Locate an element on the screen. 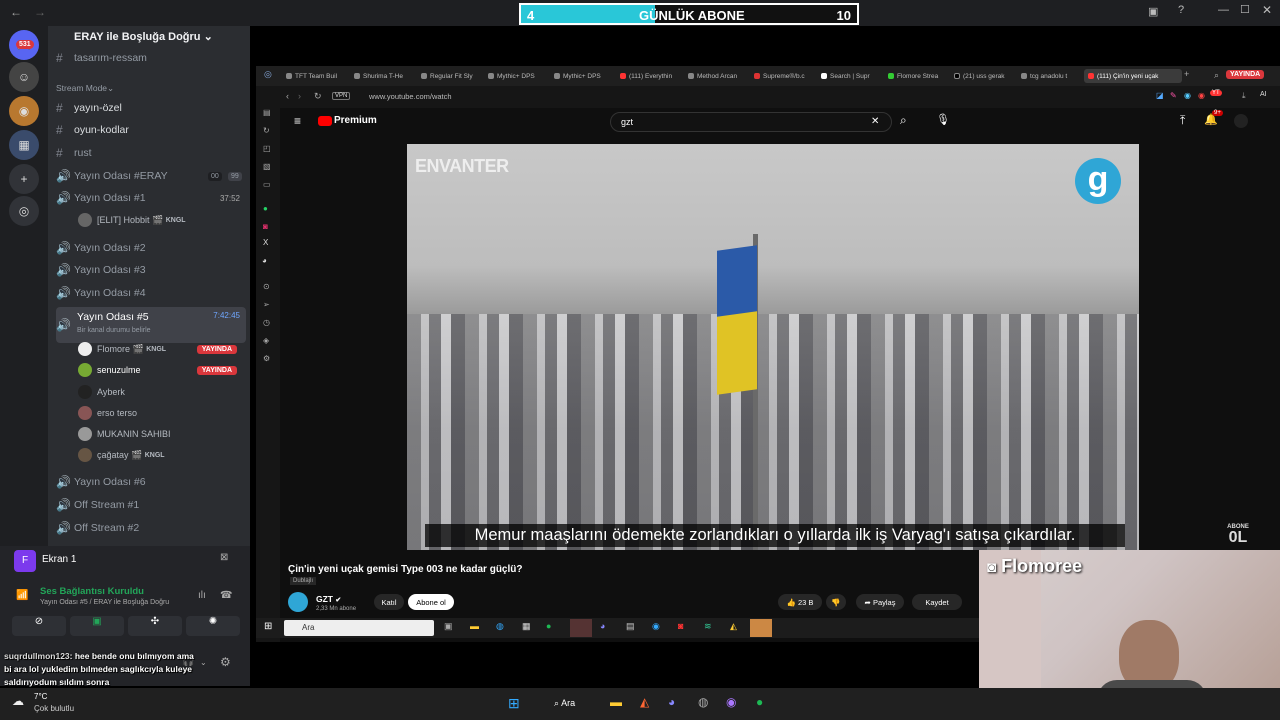 The height and width of the screenshot is (720, 1280). steam-icon: ◍ is located at coordinates (703, 702).